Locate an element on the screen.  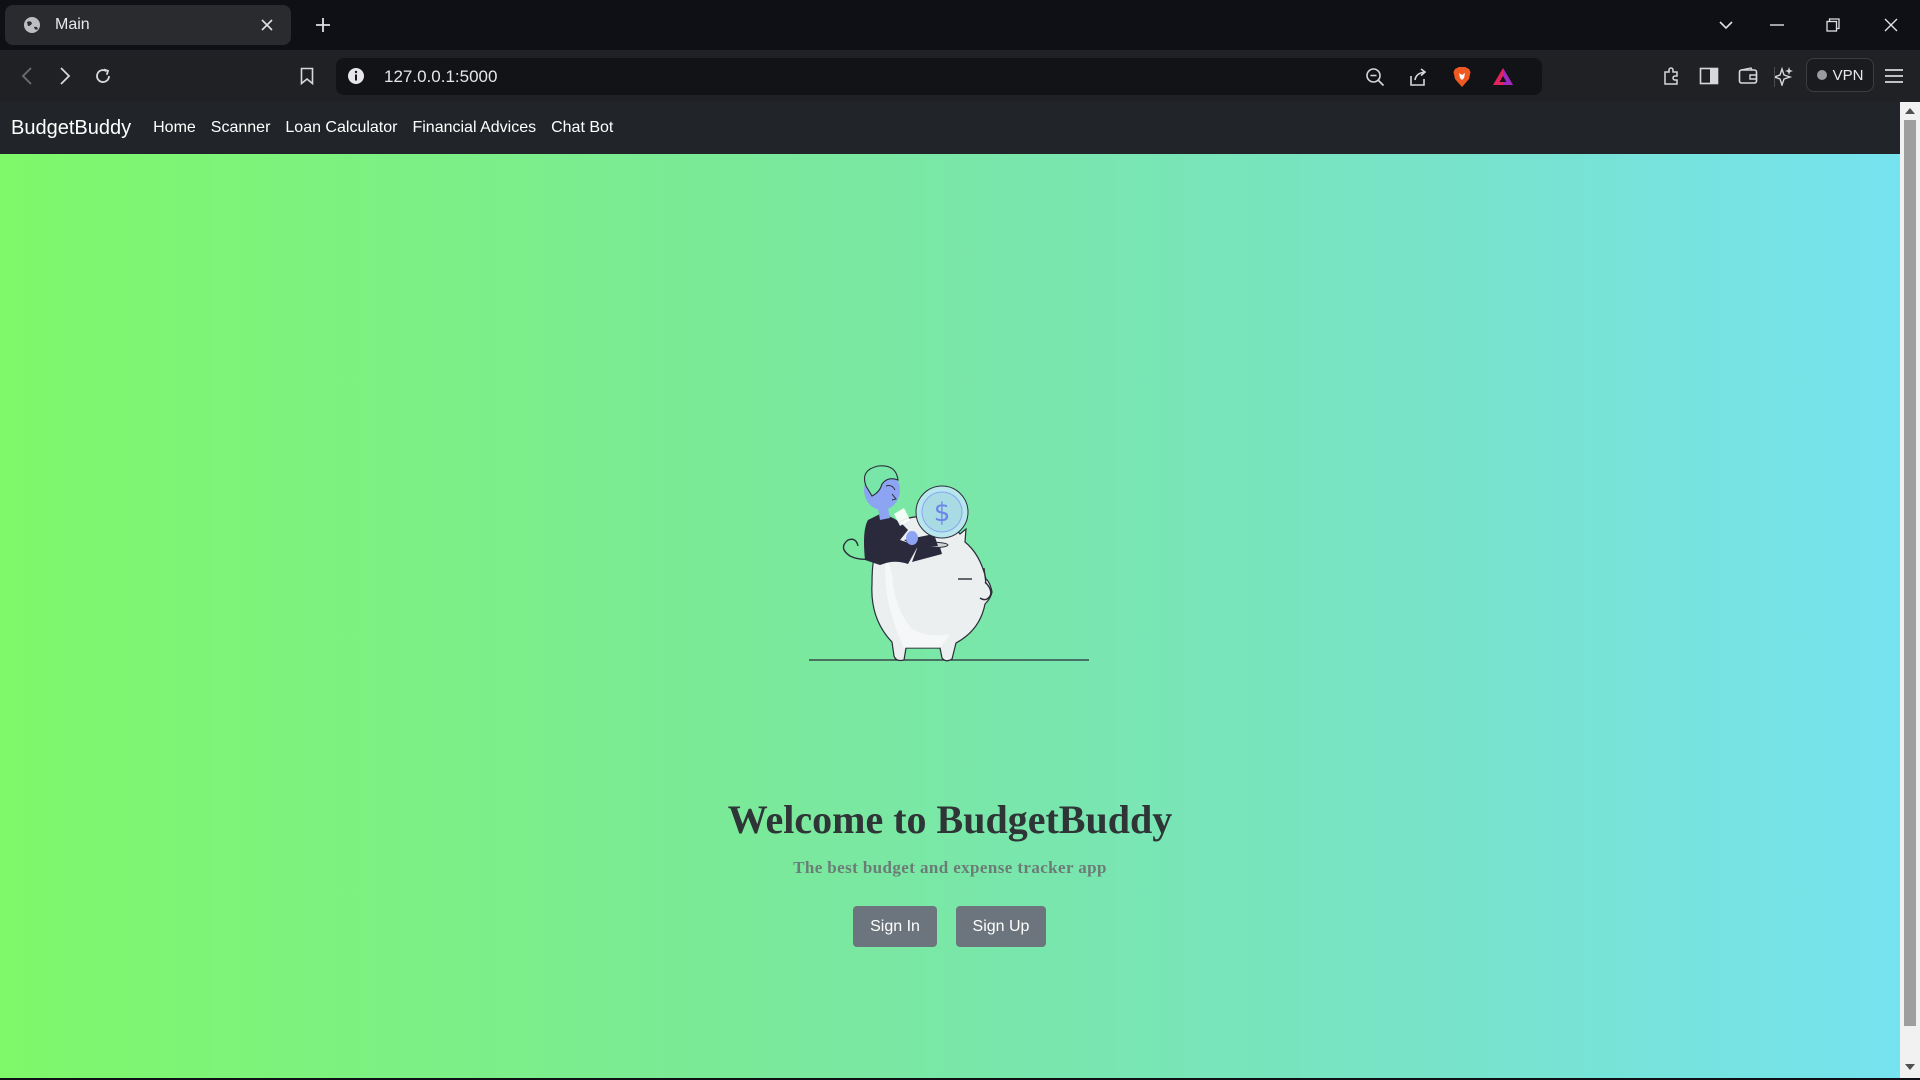
brave-rewards-icon is located at coordinates (1503, 77).